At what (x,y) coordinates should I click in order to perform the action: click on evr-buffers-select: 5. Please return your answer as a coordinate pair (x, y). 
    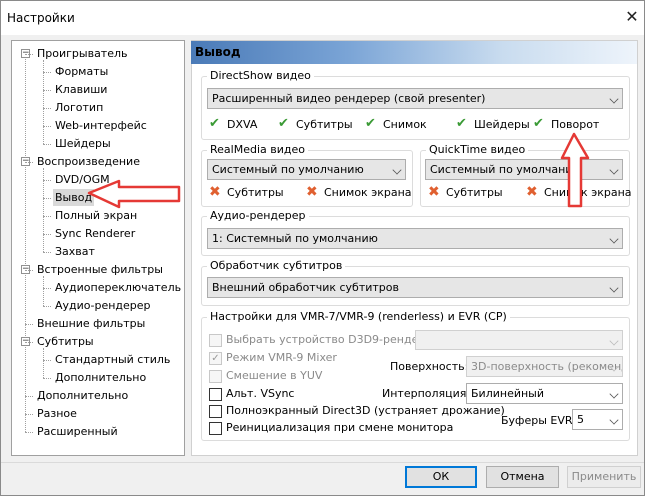
    Looking at the image, I should click on (597, 419).